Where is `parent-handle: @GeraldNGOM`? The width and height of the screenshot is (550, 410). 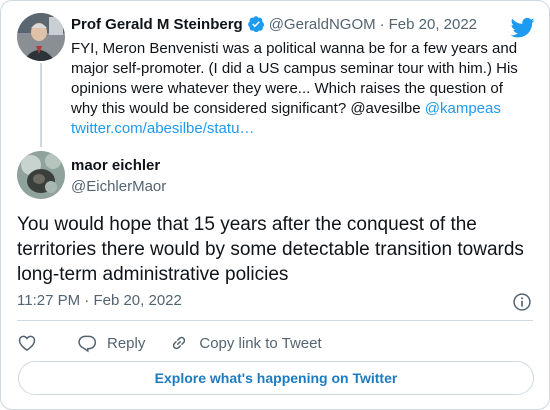 parent-handle: @GeraldNGOM is located at coordinates (322, 24).